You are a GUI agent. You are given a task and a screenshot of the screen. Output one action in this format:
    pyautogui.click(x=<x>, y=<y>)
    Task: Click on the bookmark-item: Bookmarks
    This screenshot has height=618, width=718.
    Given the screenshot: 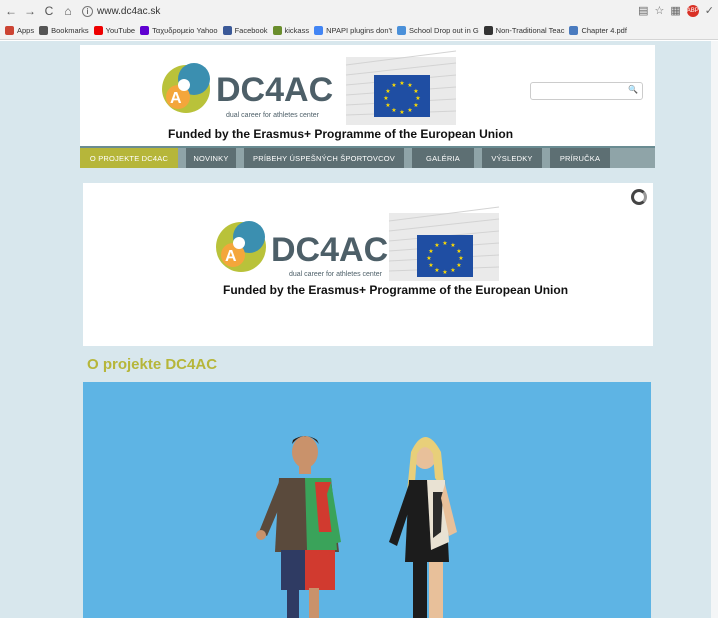 What is the action you would take?
    pyautogui.click(x=64, y=30)
    